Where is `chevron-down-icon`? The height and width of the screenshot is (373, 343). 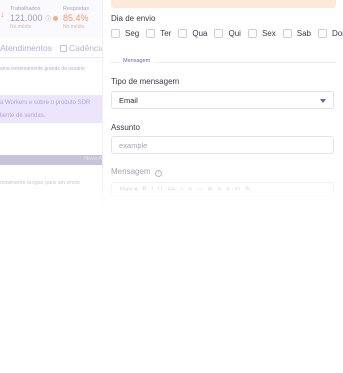
chevron-down-icon is located at coordinates (323, 101).